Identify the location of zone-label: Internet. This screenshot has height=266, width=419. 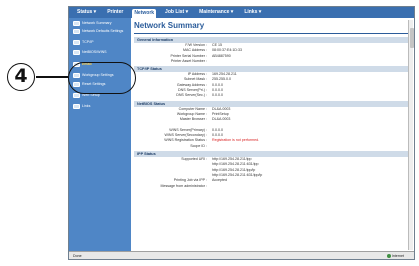
(397, 256).